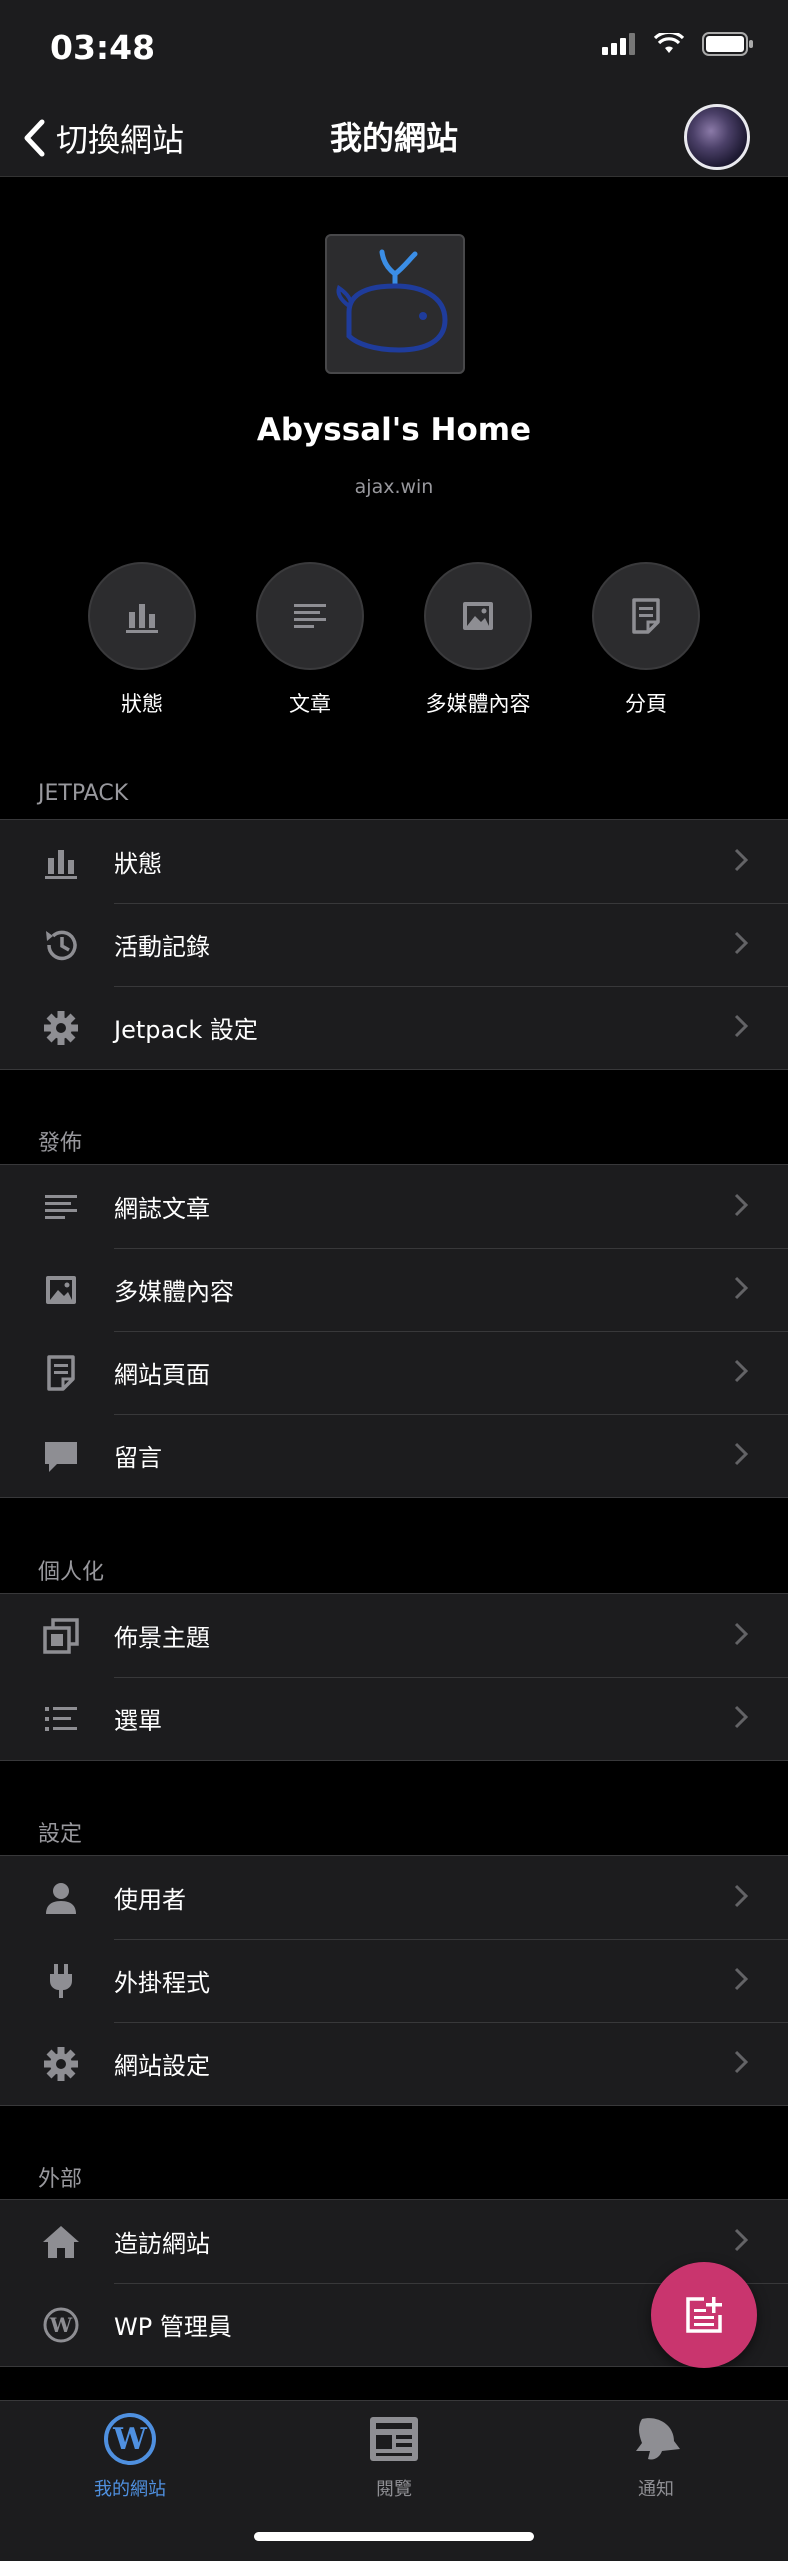 The width and height of the screenshot is (788, 2561). What do you see at coordinates (61, 1635) in the screenshot?
I see `themes-icon` at bounding box center [61, 1635].